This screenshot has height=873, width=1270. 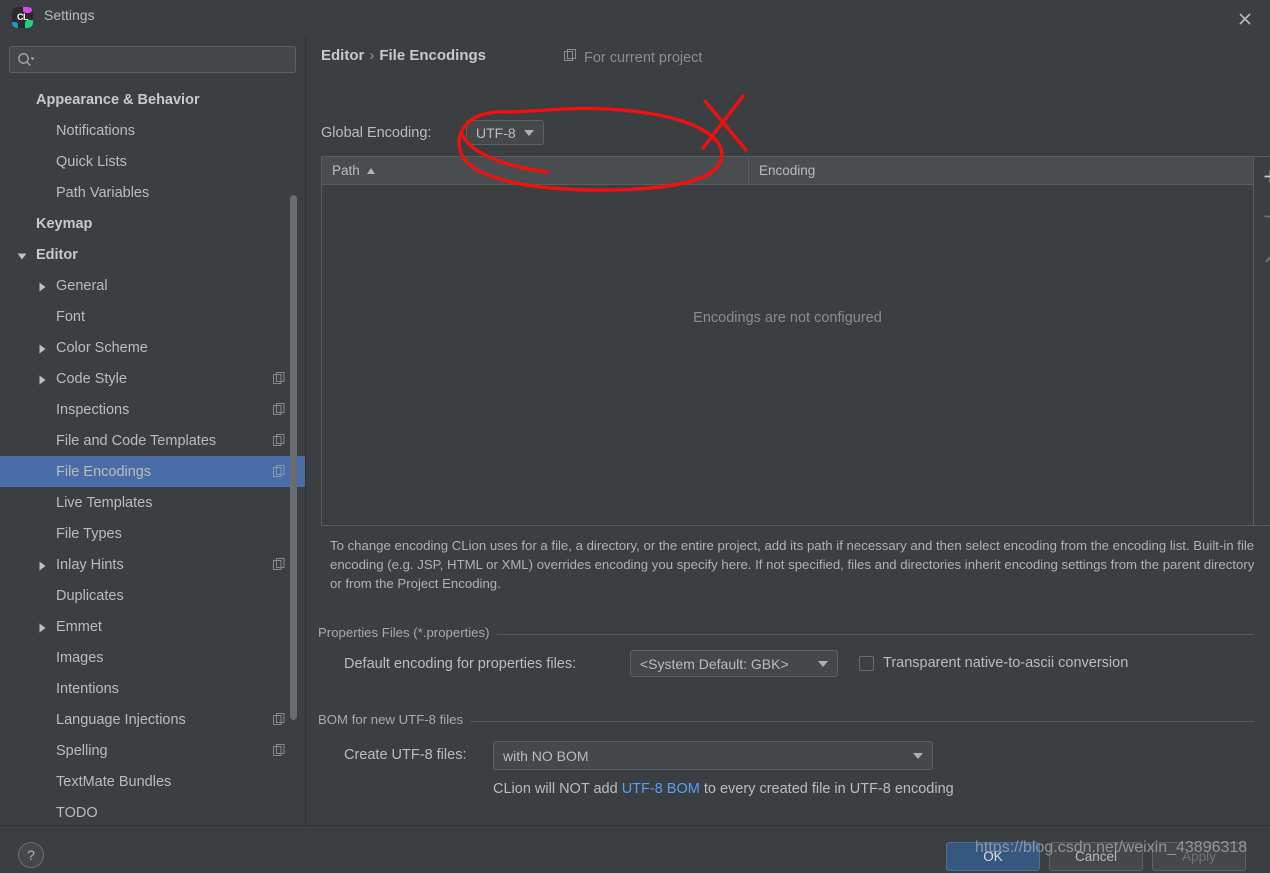 What do you see at coordinates (91, 161) in the screenshot?
I see `sidebar-item-label: Quick Lists` at bounding box center [91, 161].